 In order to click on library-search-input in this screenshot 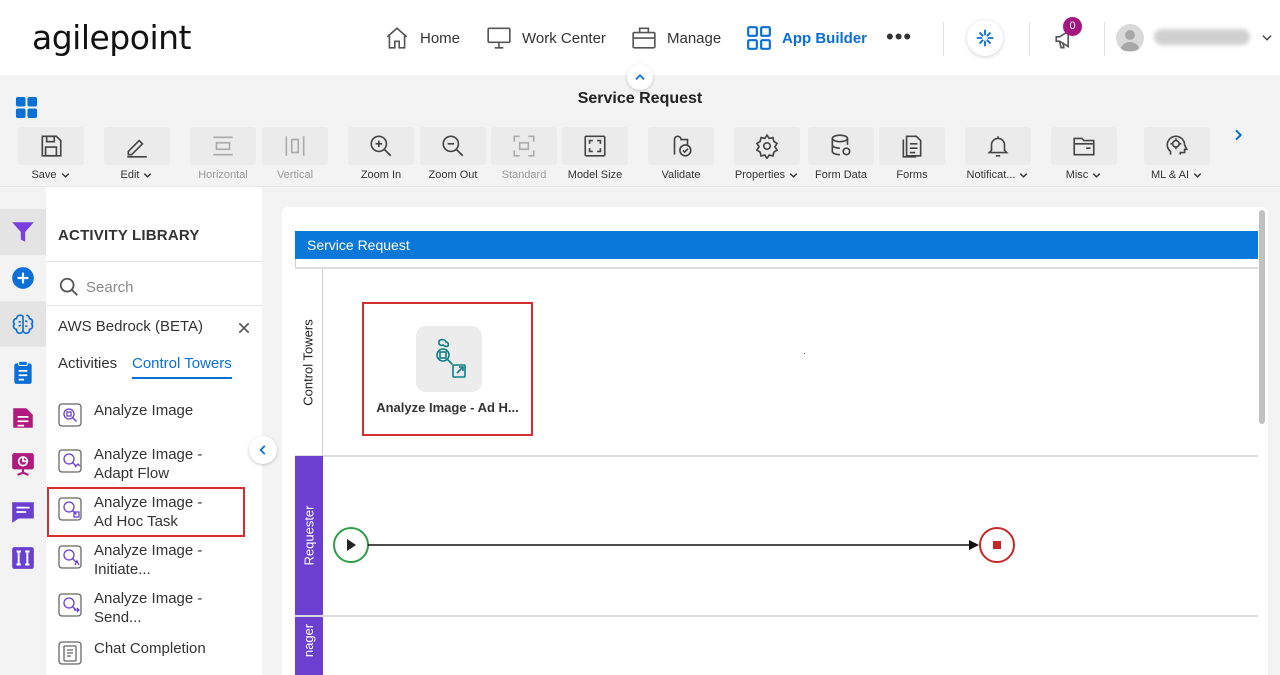, I will do `click(166, 287)`.